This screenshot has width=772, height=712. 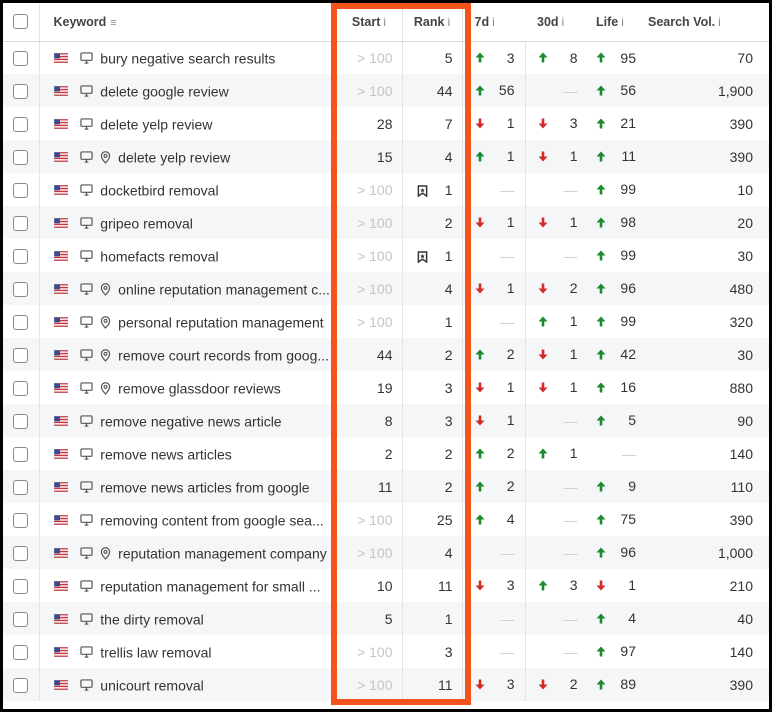 What do you see at coordinates (386, 684) in the screenshot?
I see `table-row: unicourt removal > 100 11 3 2 89 390` at bounding box center [386, 684].